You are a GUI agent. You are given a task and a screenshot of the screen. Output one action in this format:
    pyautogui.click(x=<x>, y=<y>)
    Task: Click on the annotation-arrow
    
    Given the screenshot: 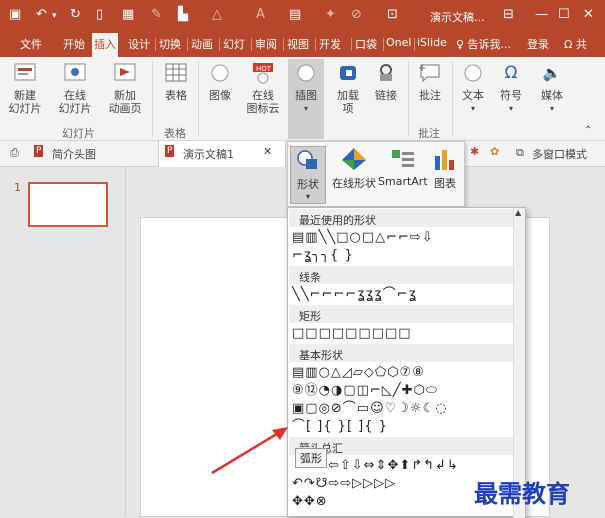 What is the action you would take?
    pyautogui.click(x=249, y=451)
    